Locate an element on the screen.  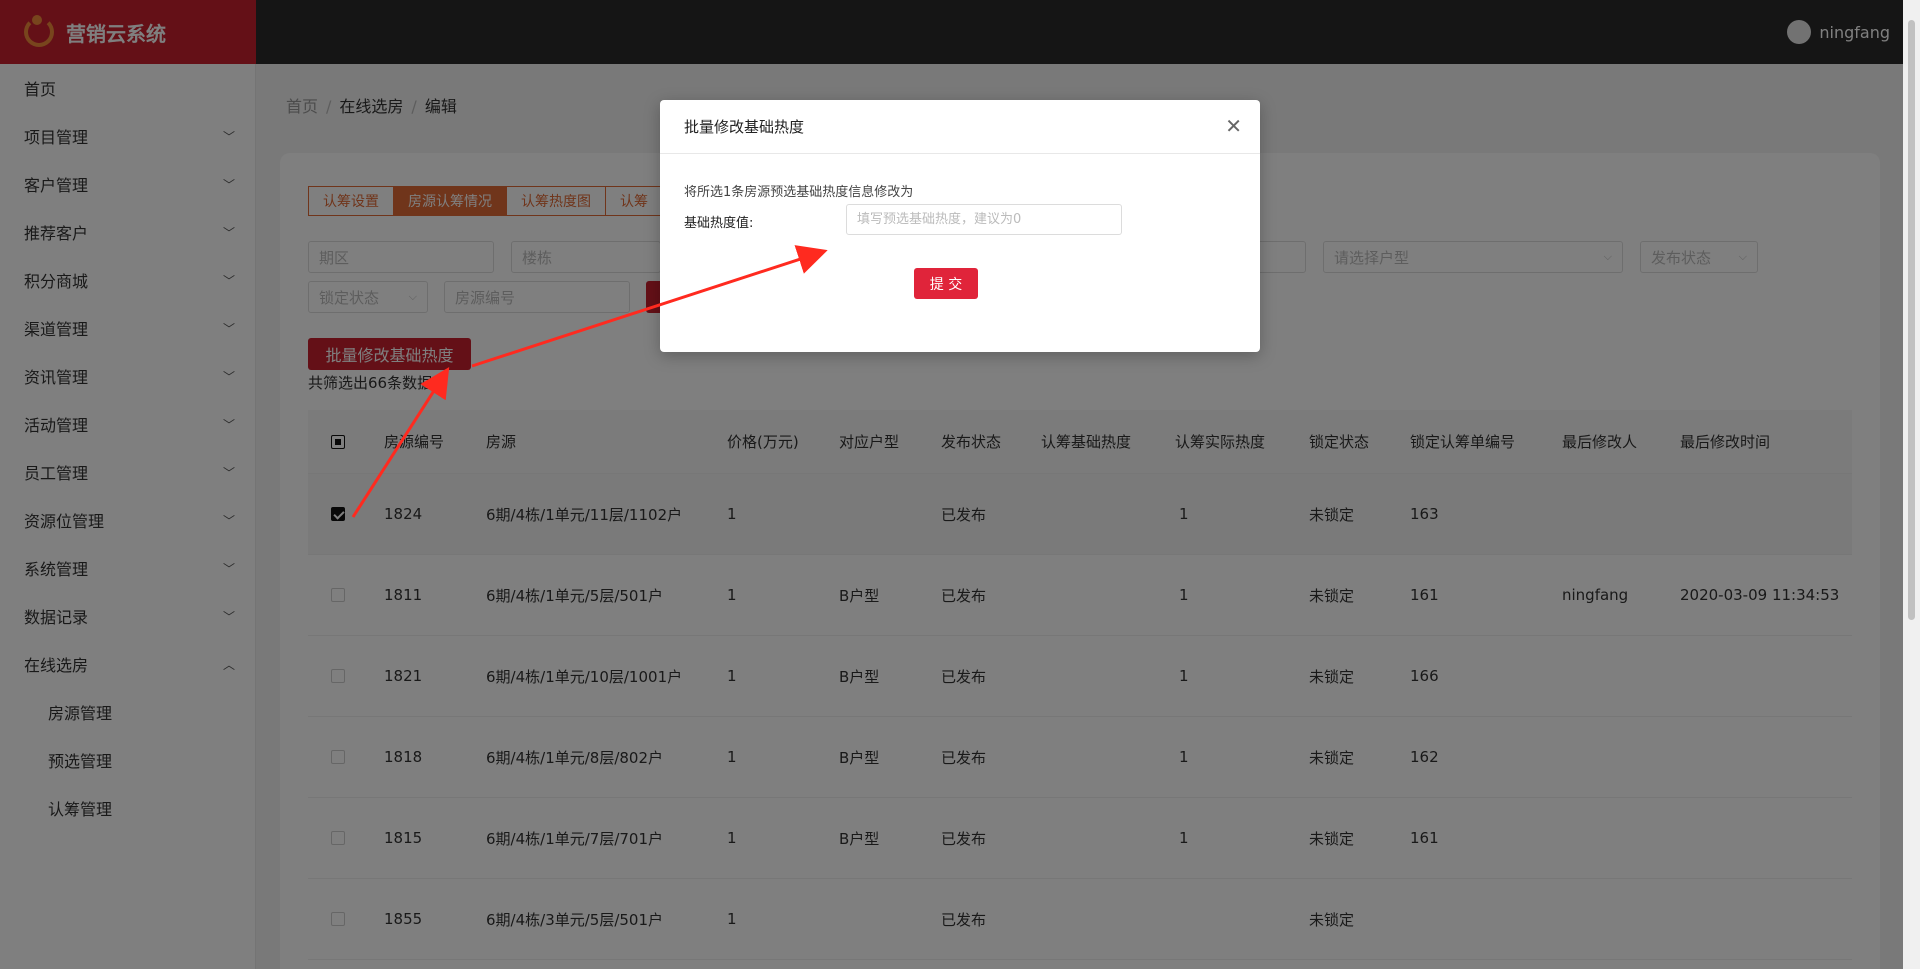
batch-heat-modal: 批量修改基础热度 ✕ 将所选1条房源预选基础热度信息修改为 基础热度值: 提 交 is located at coordinates (960, 226).